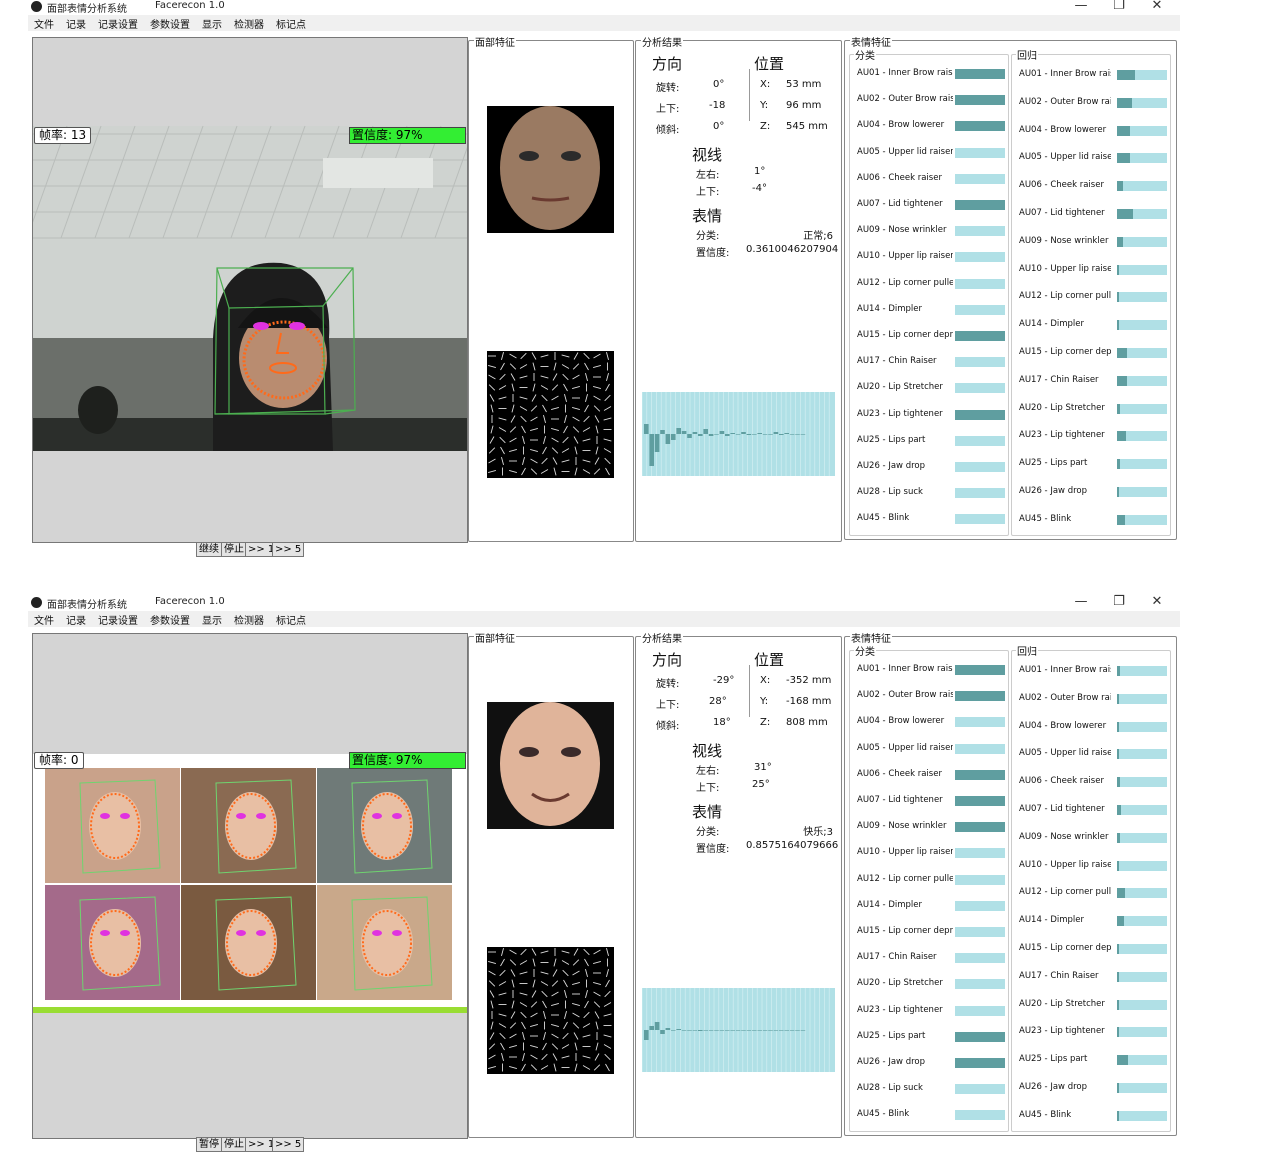 The height and width of the screenshot is (1152, 1284). What do you see at coordinates (668, 684) in the screenshot?
I see `rotation-label: 旋转:` at bounding box center [668, 684].